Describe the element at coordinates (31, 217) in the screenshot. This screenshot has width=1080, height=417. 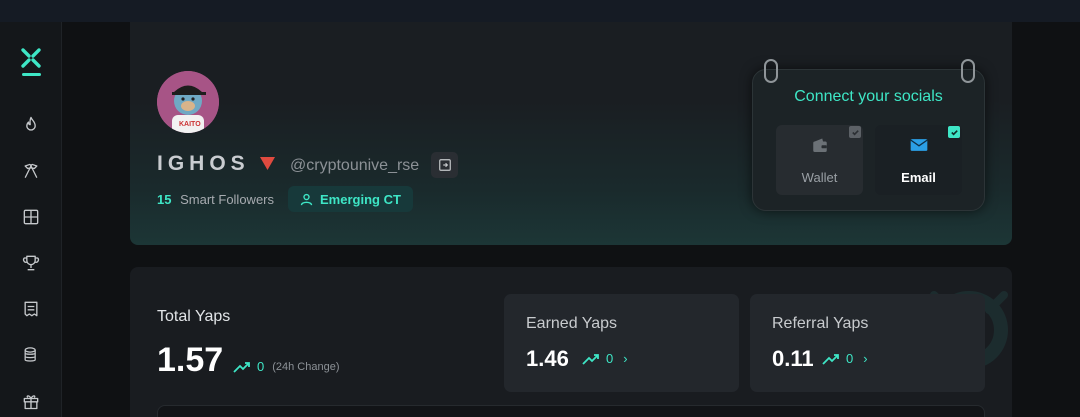
I see `grid-layout-icon` at that location.